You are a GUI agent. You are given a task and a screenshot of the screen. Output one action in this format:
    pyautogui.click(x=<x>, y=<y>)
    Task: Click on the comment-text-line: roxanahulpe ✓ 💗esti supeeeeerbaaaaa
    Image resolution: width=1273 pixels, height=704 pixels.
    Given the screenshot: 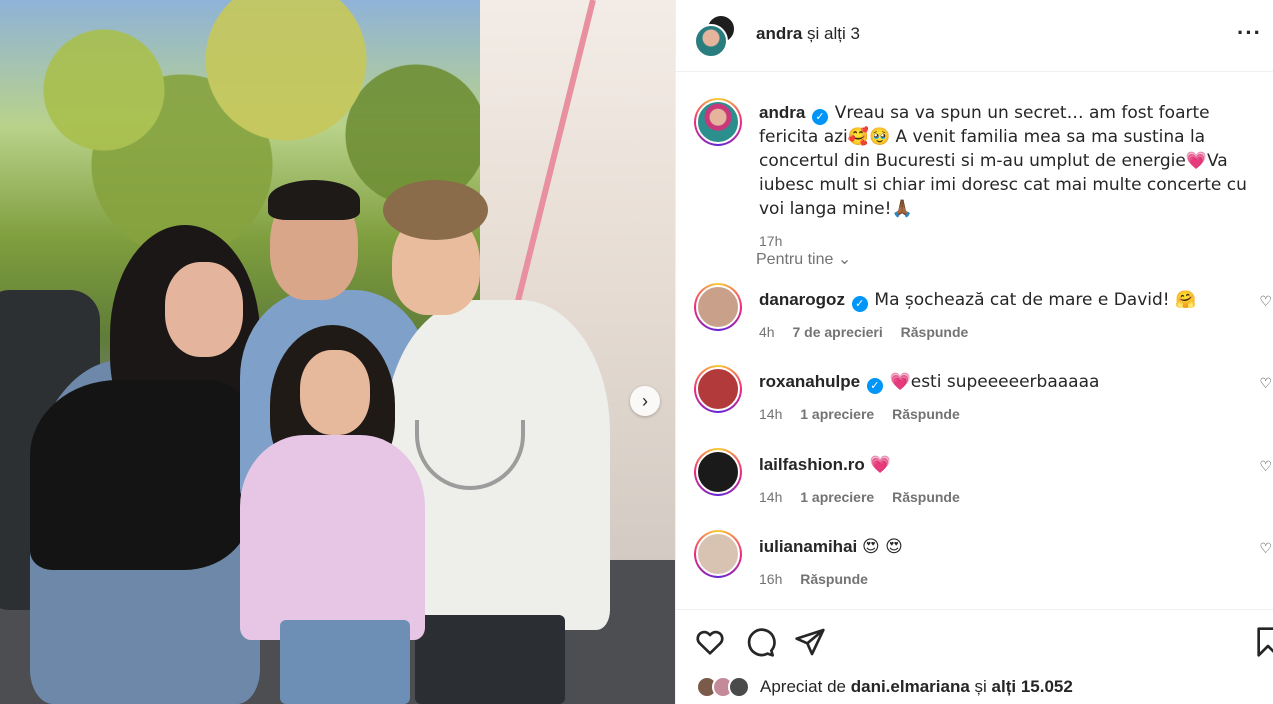 What is the action you would take?
    pyautogui.click(x=929, y=383)
    